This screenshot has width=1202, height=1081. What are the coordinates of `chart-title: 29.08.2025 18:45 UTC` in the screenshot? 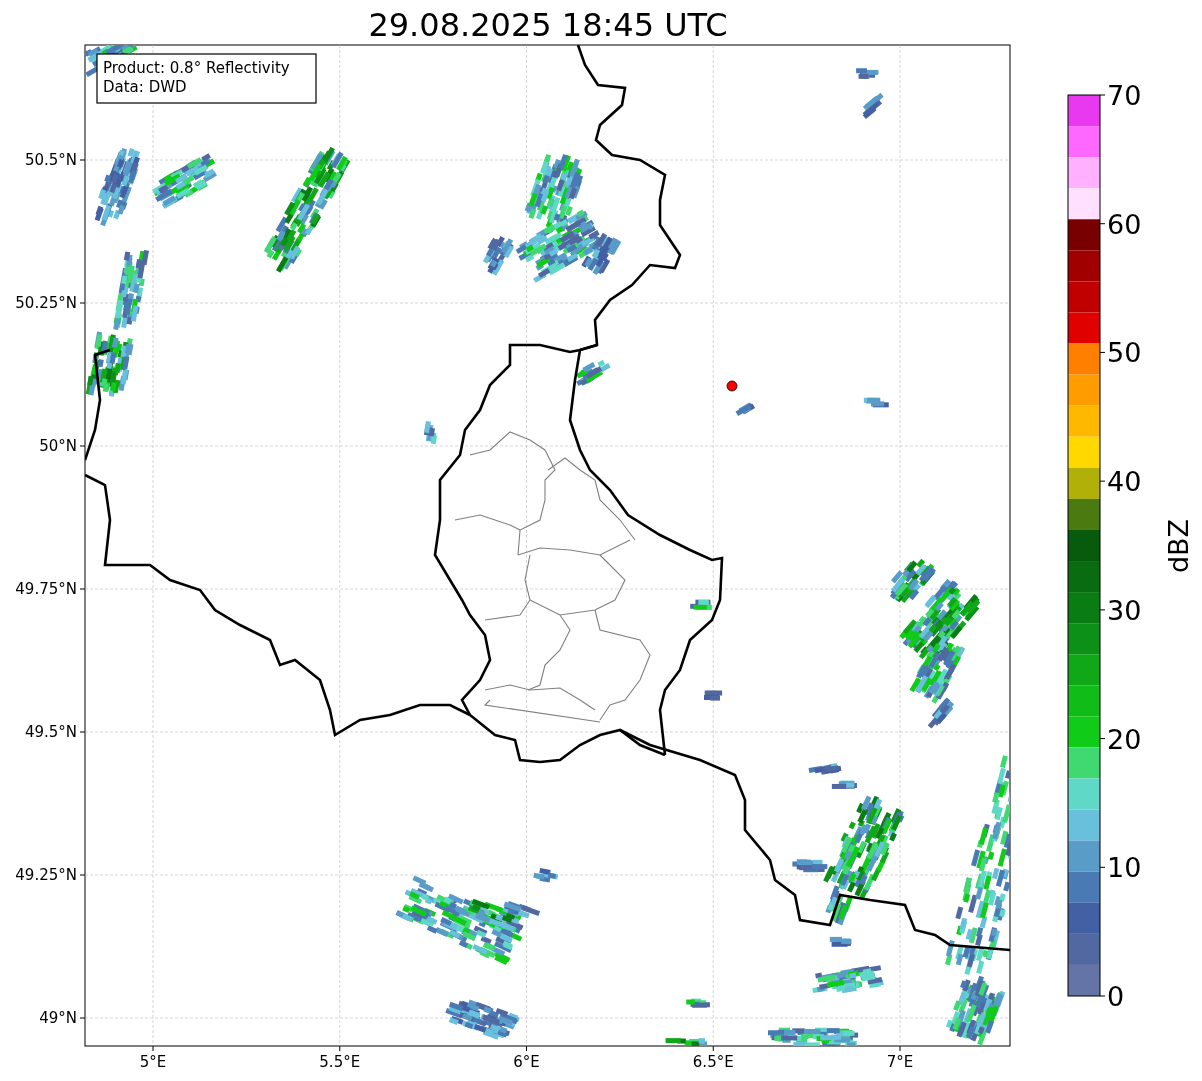 It's located at (548, 25).